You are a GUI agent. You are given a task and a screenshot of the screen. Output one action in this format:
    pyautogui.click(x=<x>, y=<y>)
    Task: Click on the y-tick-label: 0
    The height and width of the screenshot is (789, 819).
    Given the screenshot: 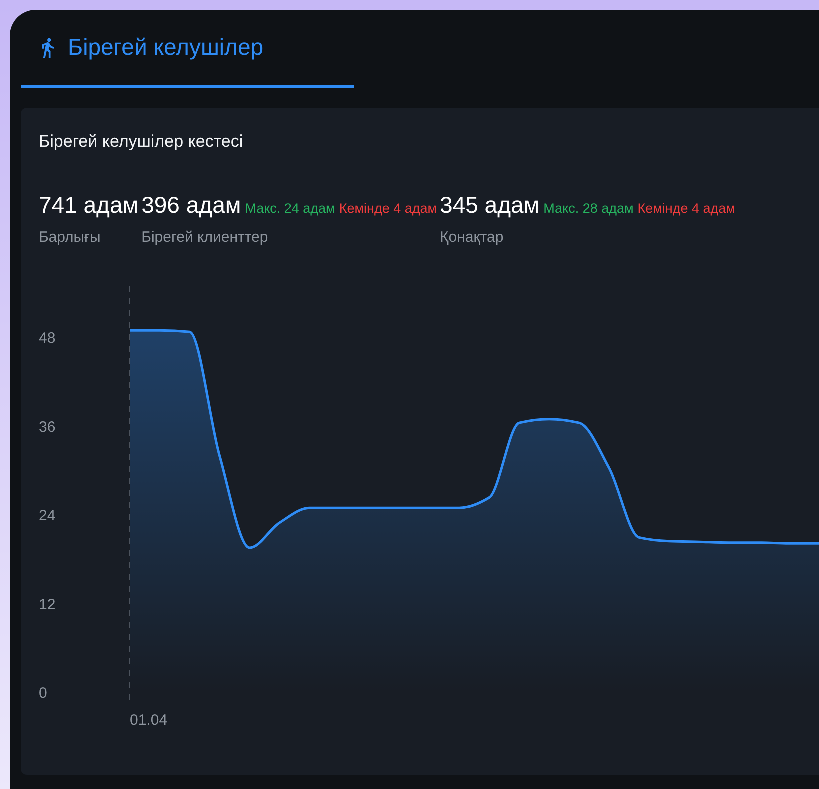 What is the action you would take?
    pyautogui.click(x=43, y=693)
    